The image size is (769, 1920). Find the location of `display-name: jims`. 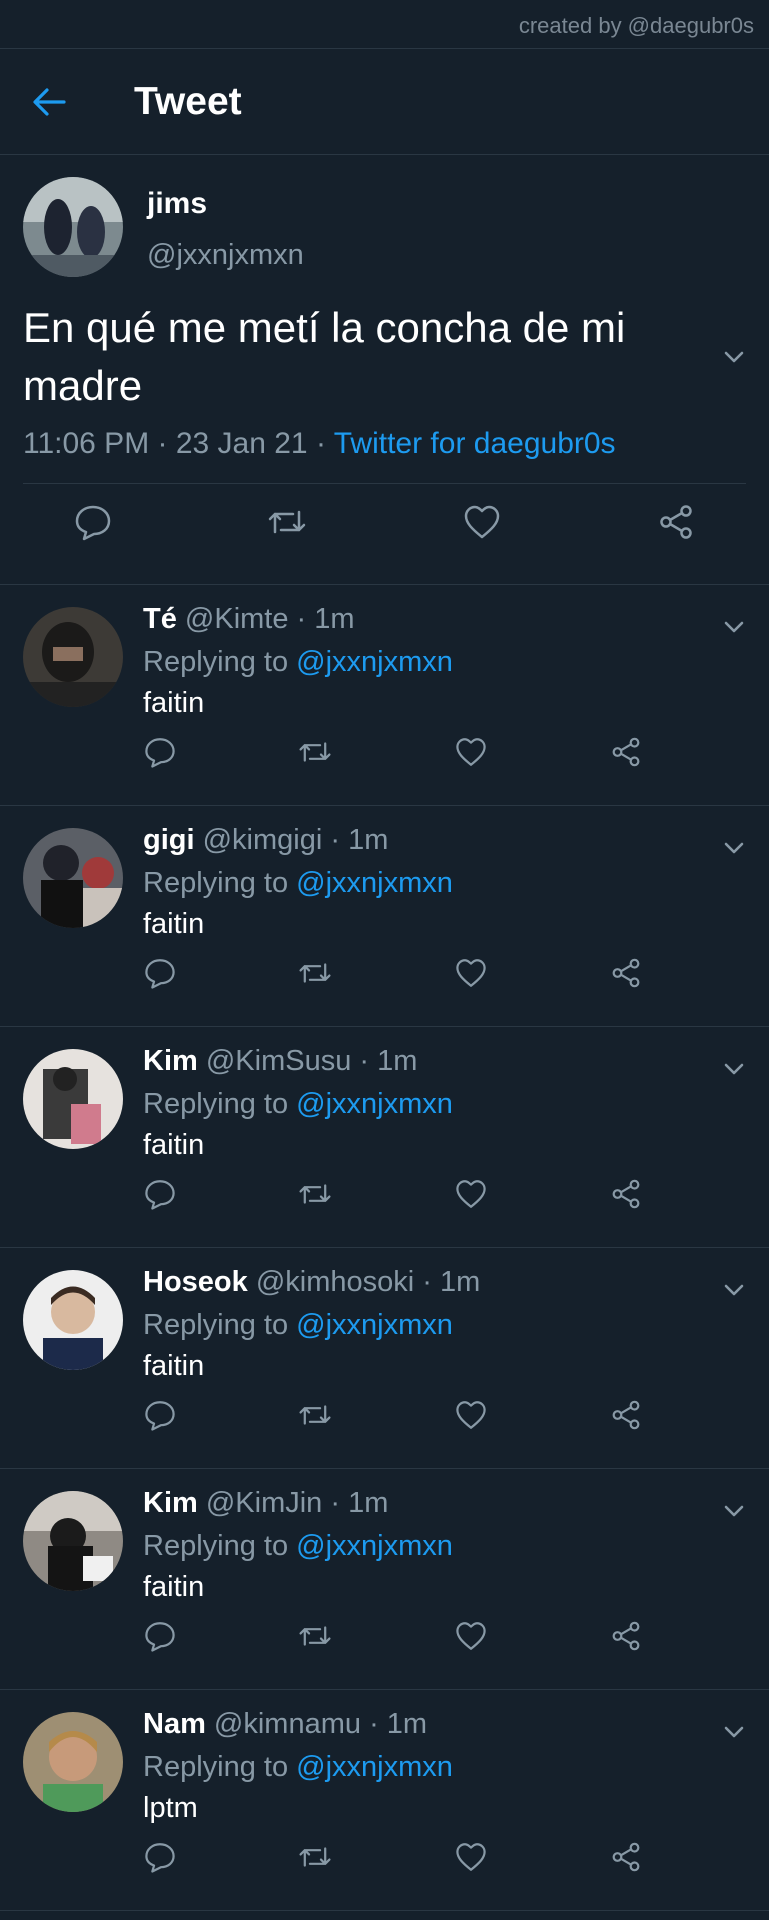

display-name: jims is located at coordinates (225, 204).